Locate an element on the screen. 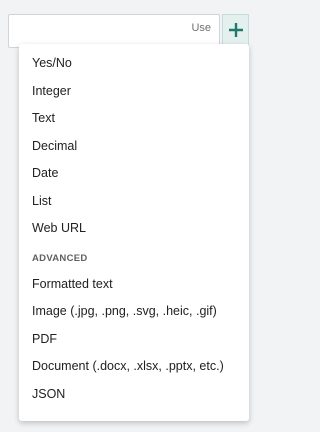  menu-item-integer: Integer is located at coordinates (134, 92).